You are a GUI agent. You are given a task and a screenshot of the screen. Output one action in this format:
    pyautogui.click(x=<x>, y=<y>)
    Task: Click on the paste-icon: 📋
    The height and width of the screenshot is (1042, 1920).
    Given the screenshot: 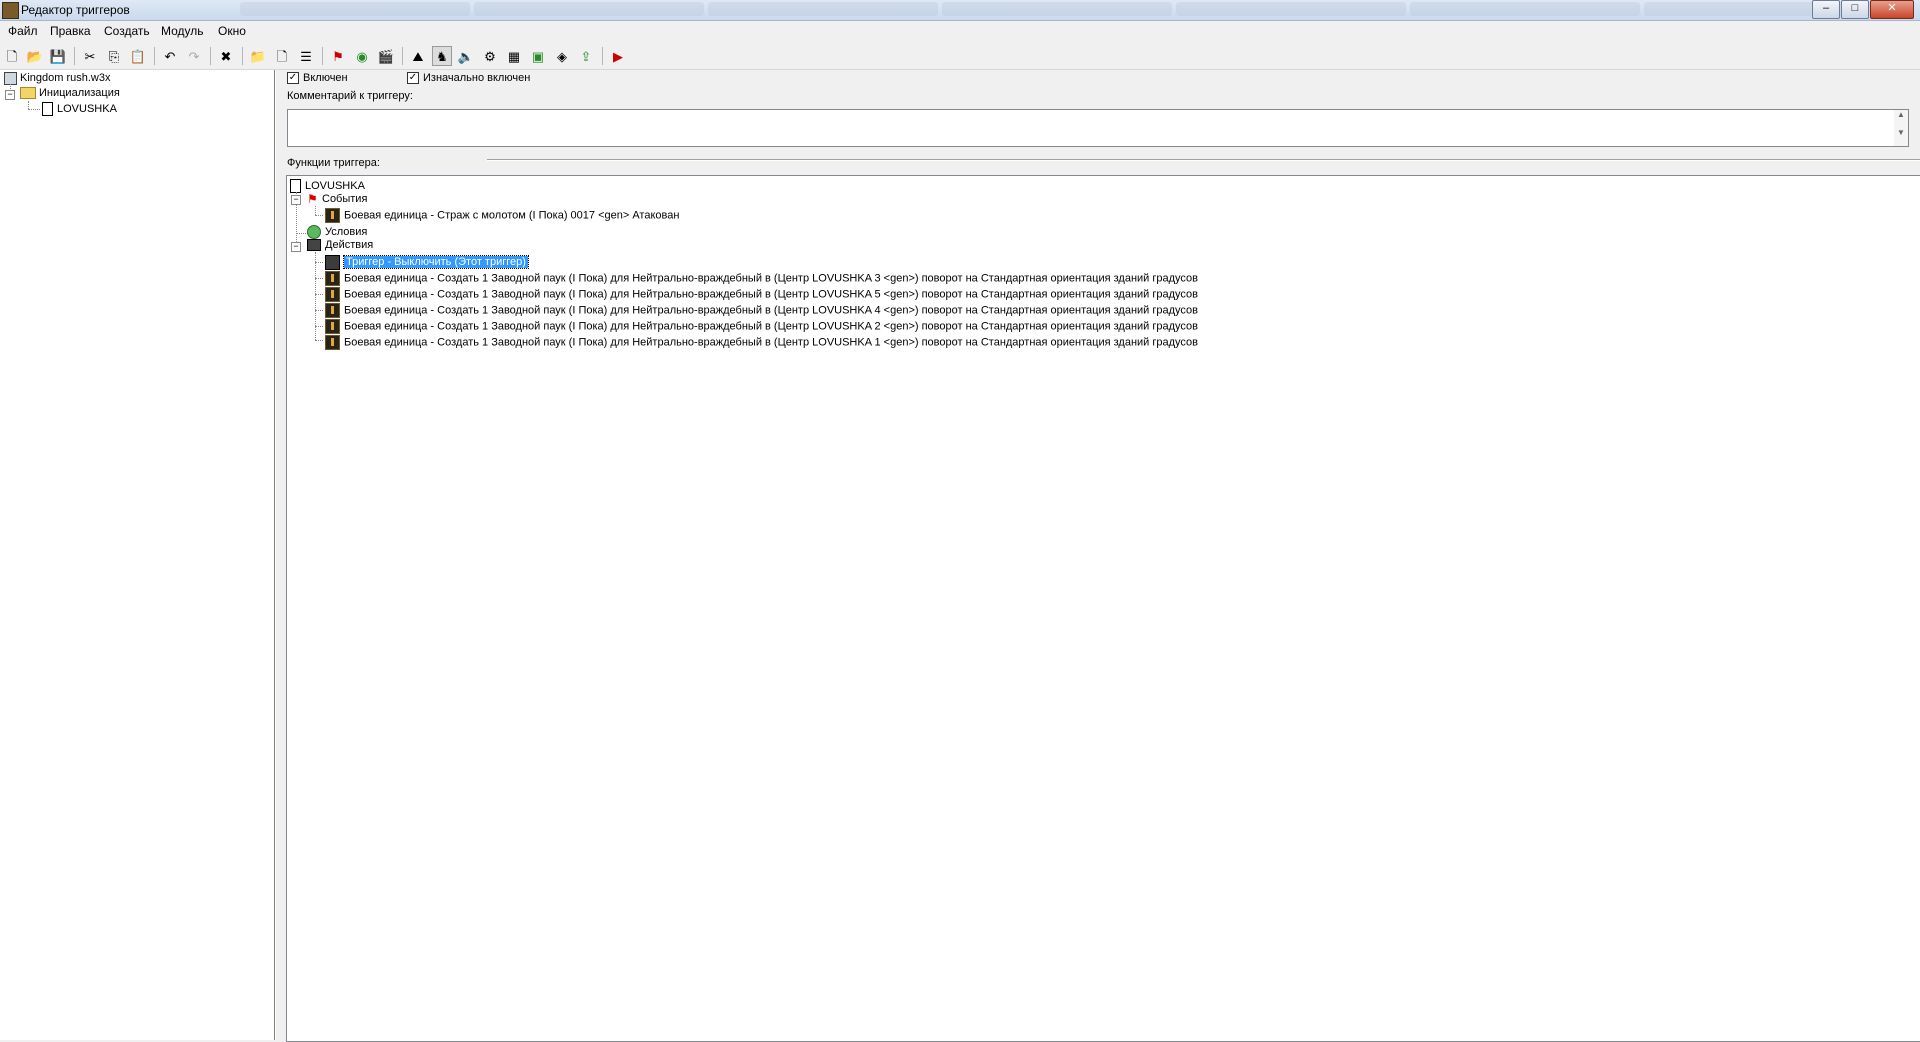 What is the action you would take?
    pyautogui.click(x=138, y=56)
    